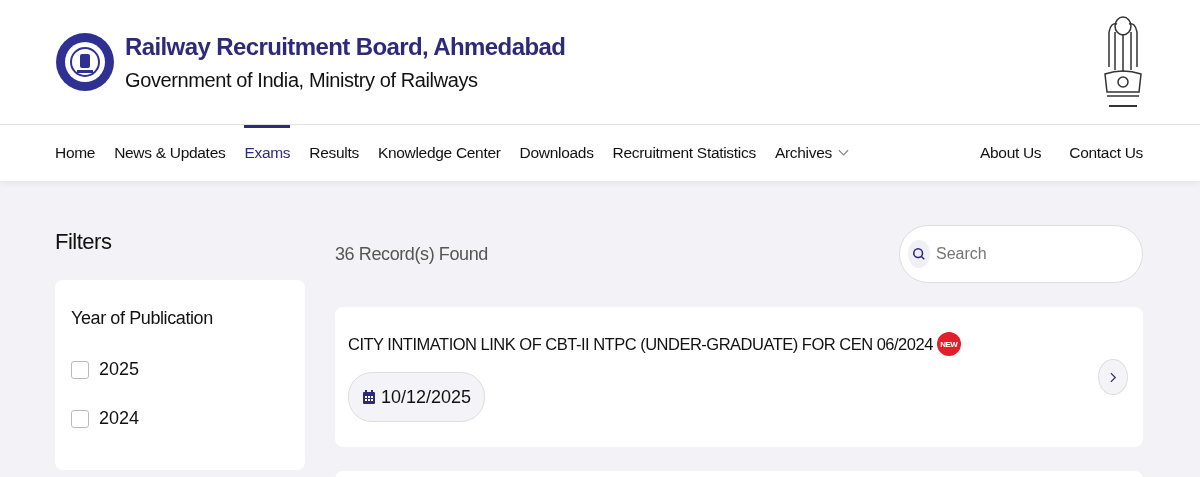  What do you see at coordinates (640, 344) in the screenshot?
I see `result-title: CITY INTIMATION LINK OF CBT-II NTPC (UNDER-GRADUATE) FOR CEN 06/2024` at bounding box center [640, 344].